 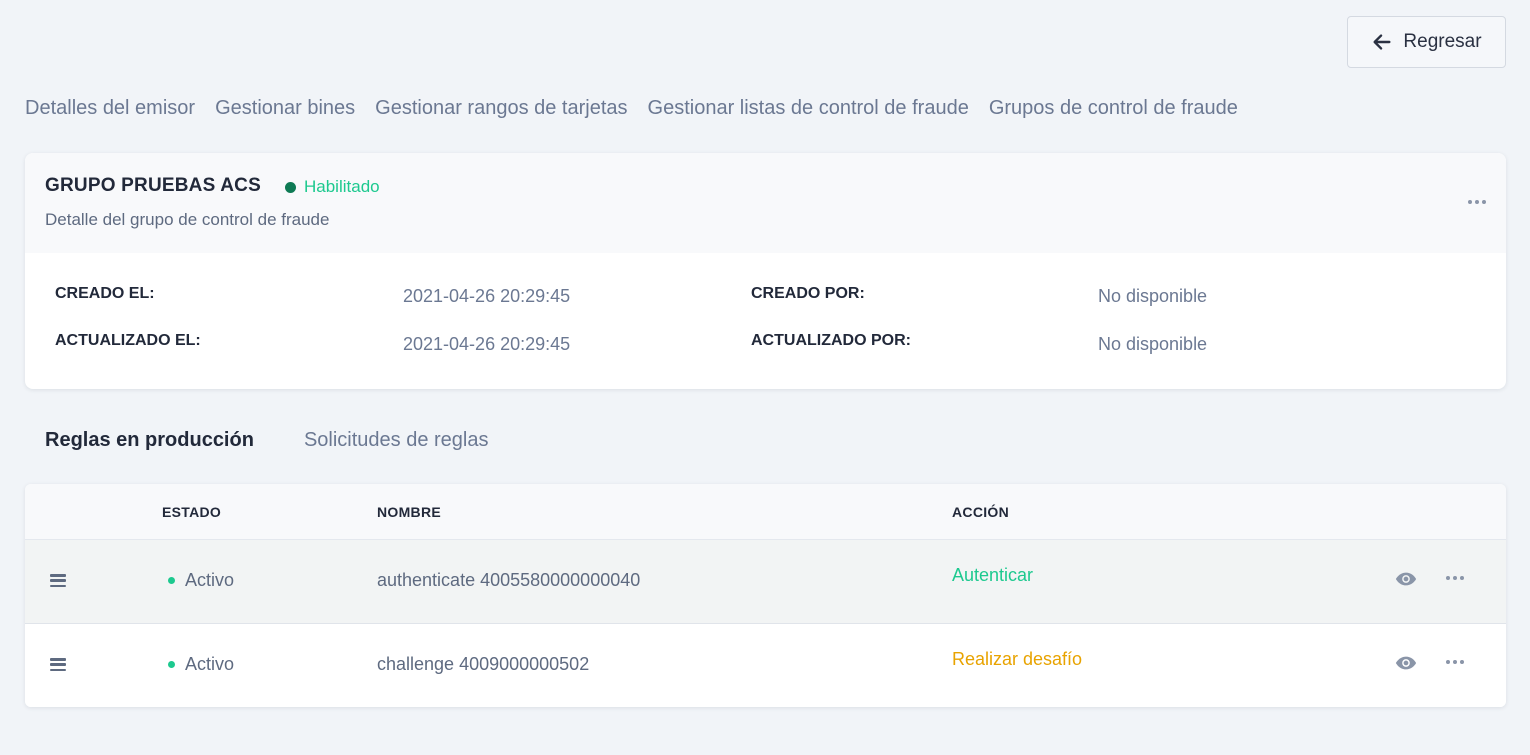 What do you see at coordinates (290, 187) in the screenshot?
I see `status-dot-icon` at bounding box center [290, 187].